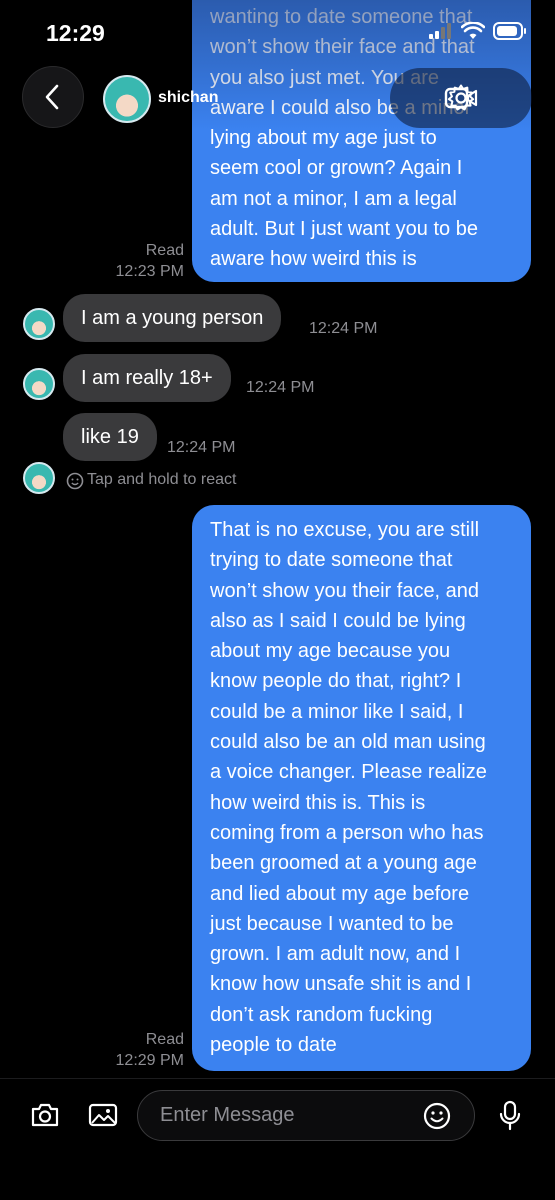 The height and width of the screenshot is (1200, 555). Describe the element at coordinates (75, 33) in the screenshot. I see `status-time: 12:29` at that location.